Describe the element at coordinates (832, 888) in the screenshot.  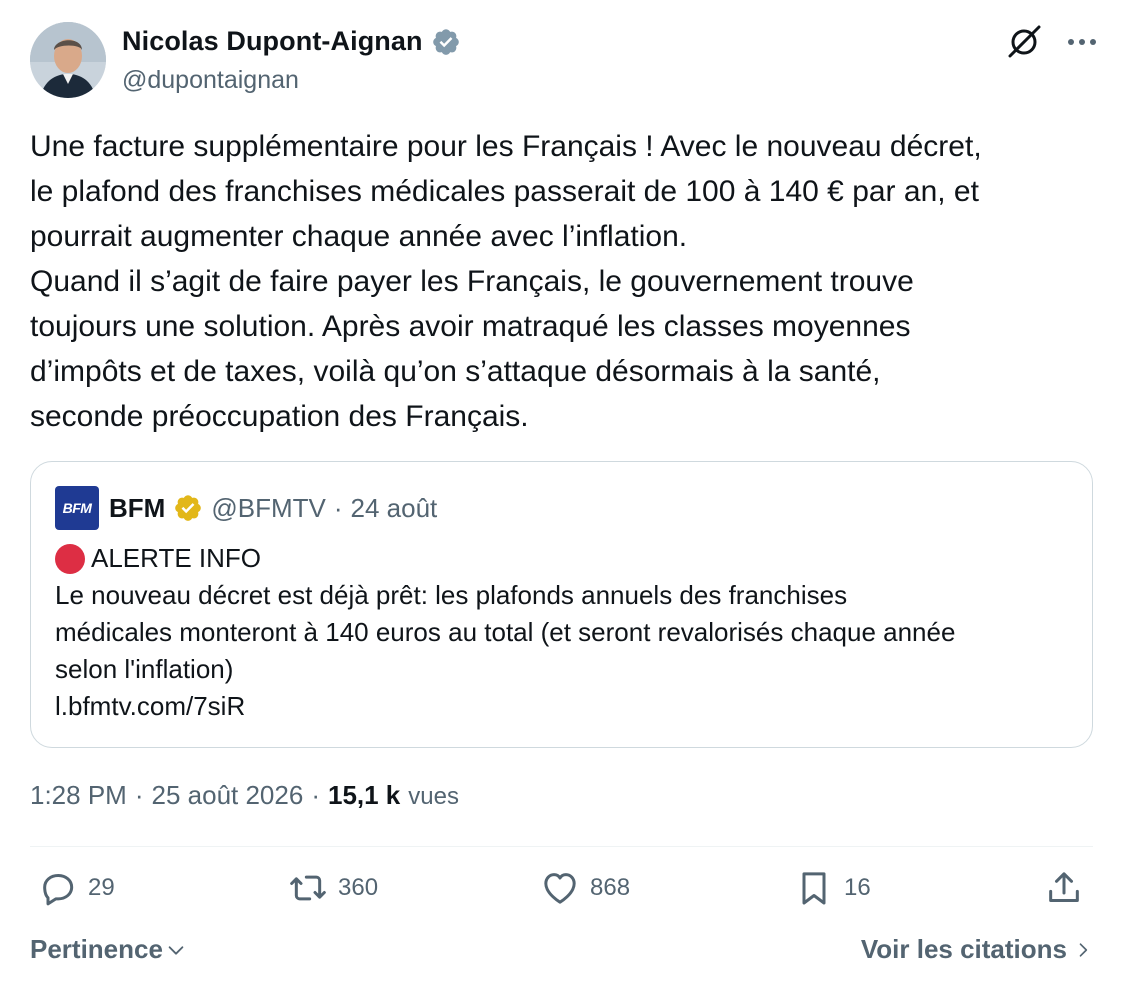
I see `bookmark-button: 16` at that location.